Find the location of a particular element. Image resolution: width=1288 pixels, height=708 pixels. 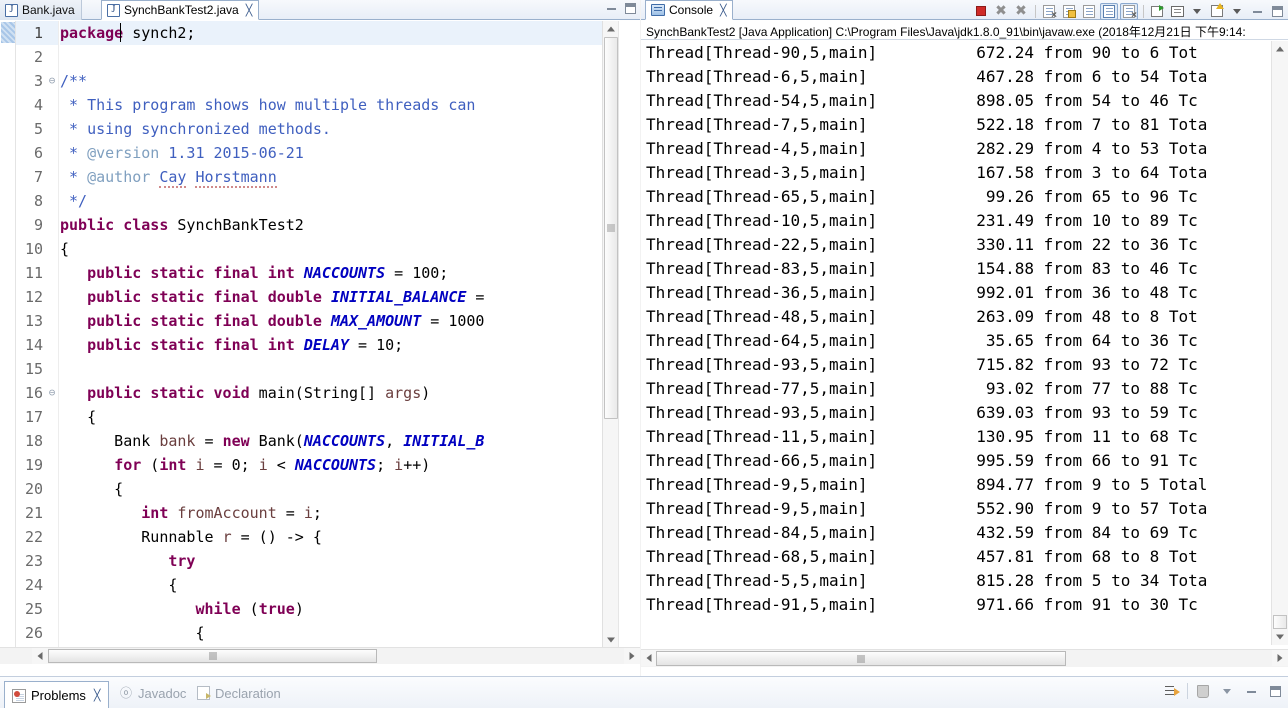

clear-console-button is located at coordinates (1049, 12).